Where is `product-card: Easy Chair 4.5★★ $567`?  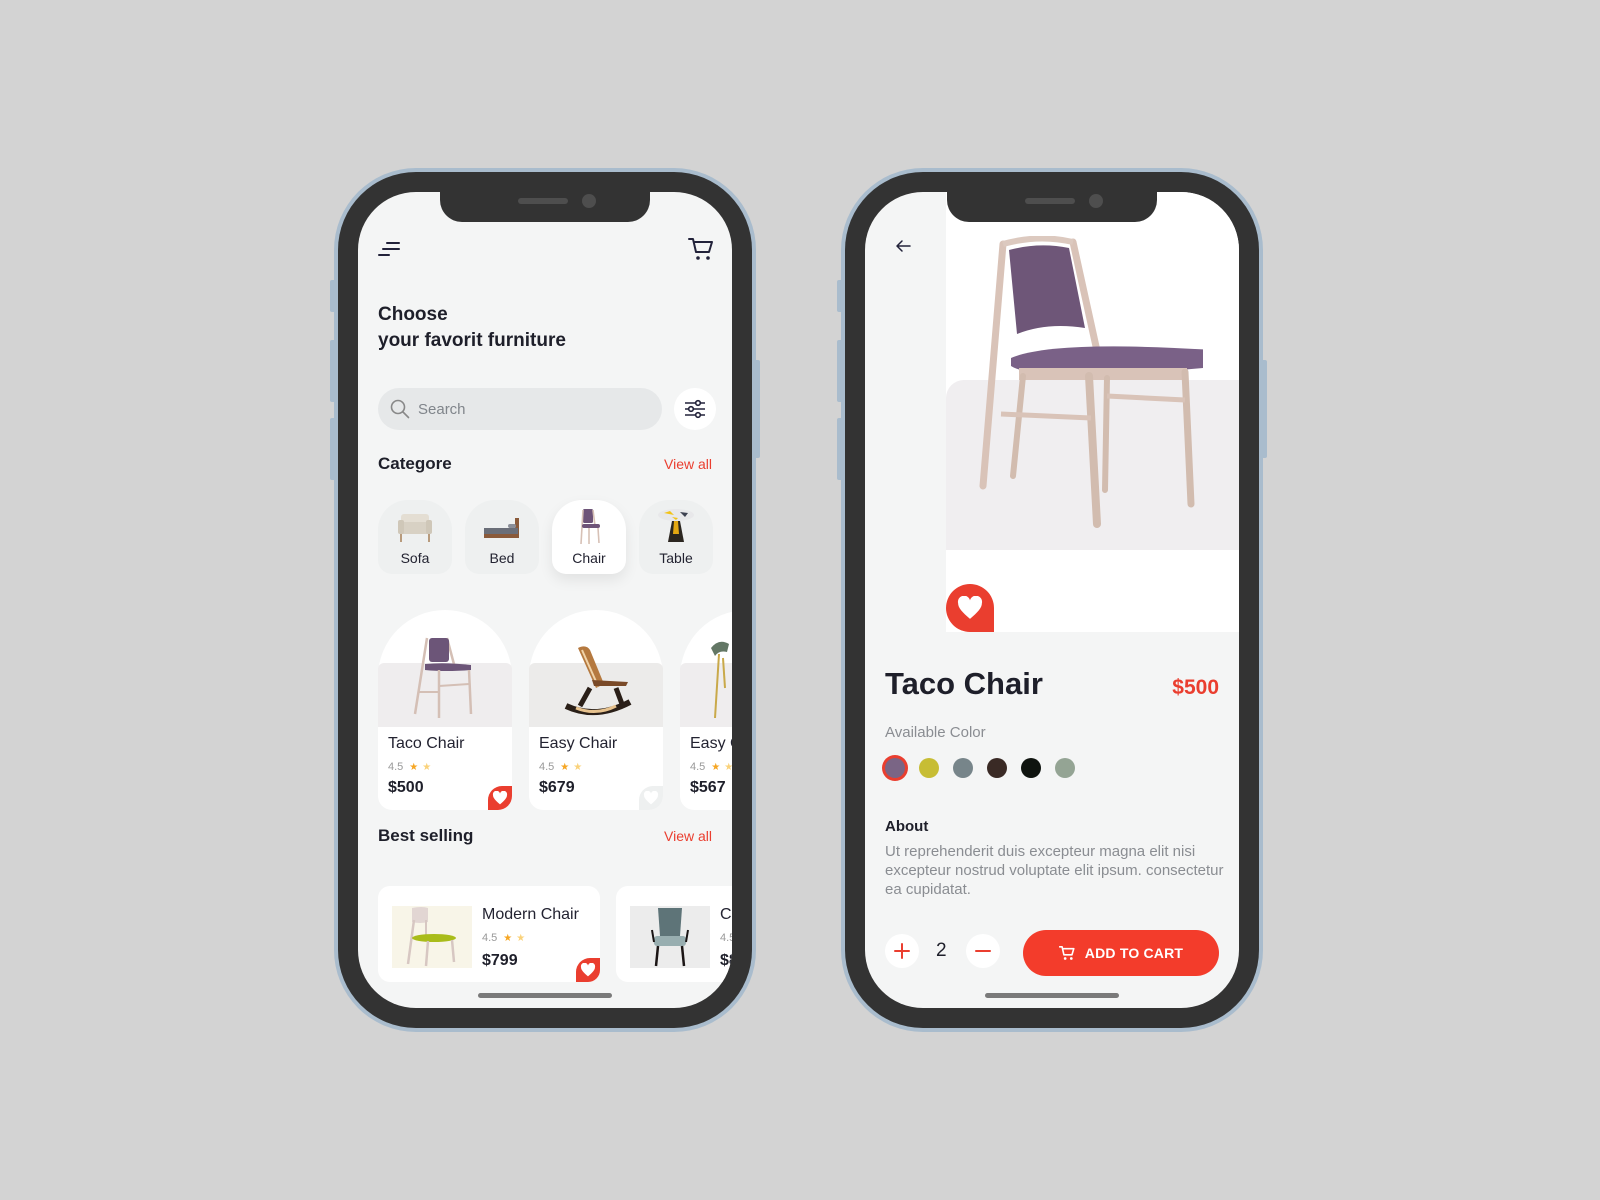 product-card: Easy Chair 4.5★★ $567 is located at coordinates (706, 710).